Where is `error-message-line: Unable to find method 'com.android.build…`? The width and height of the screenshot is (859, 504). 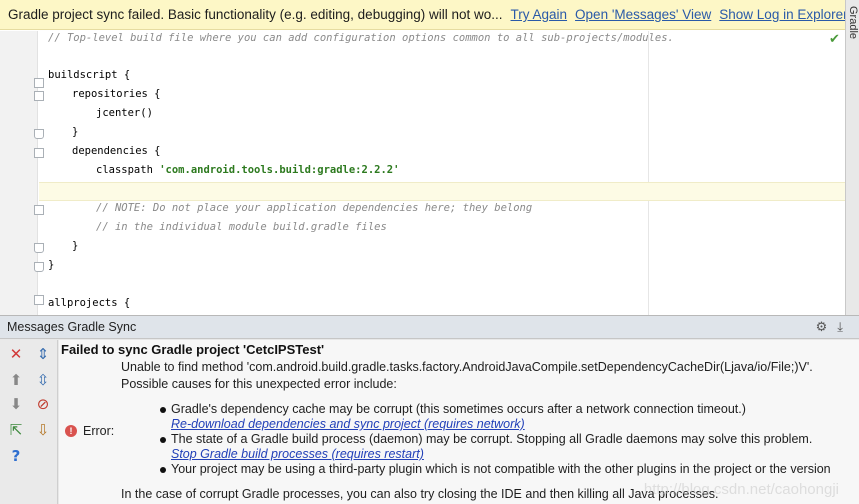 error-message-line: Unable to find method 'com.android.build… is located at coordinates (467, 367).